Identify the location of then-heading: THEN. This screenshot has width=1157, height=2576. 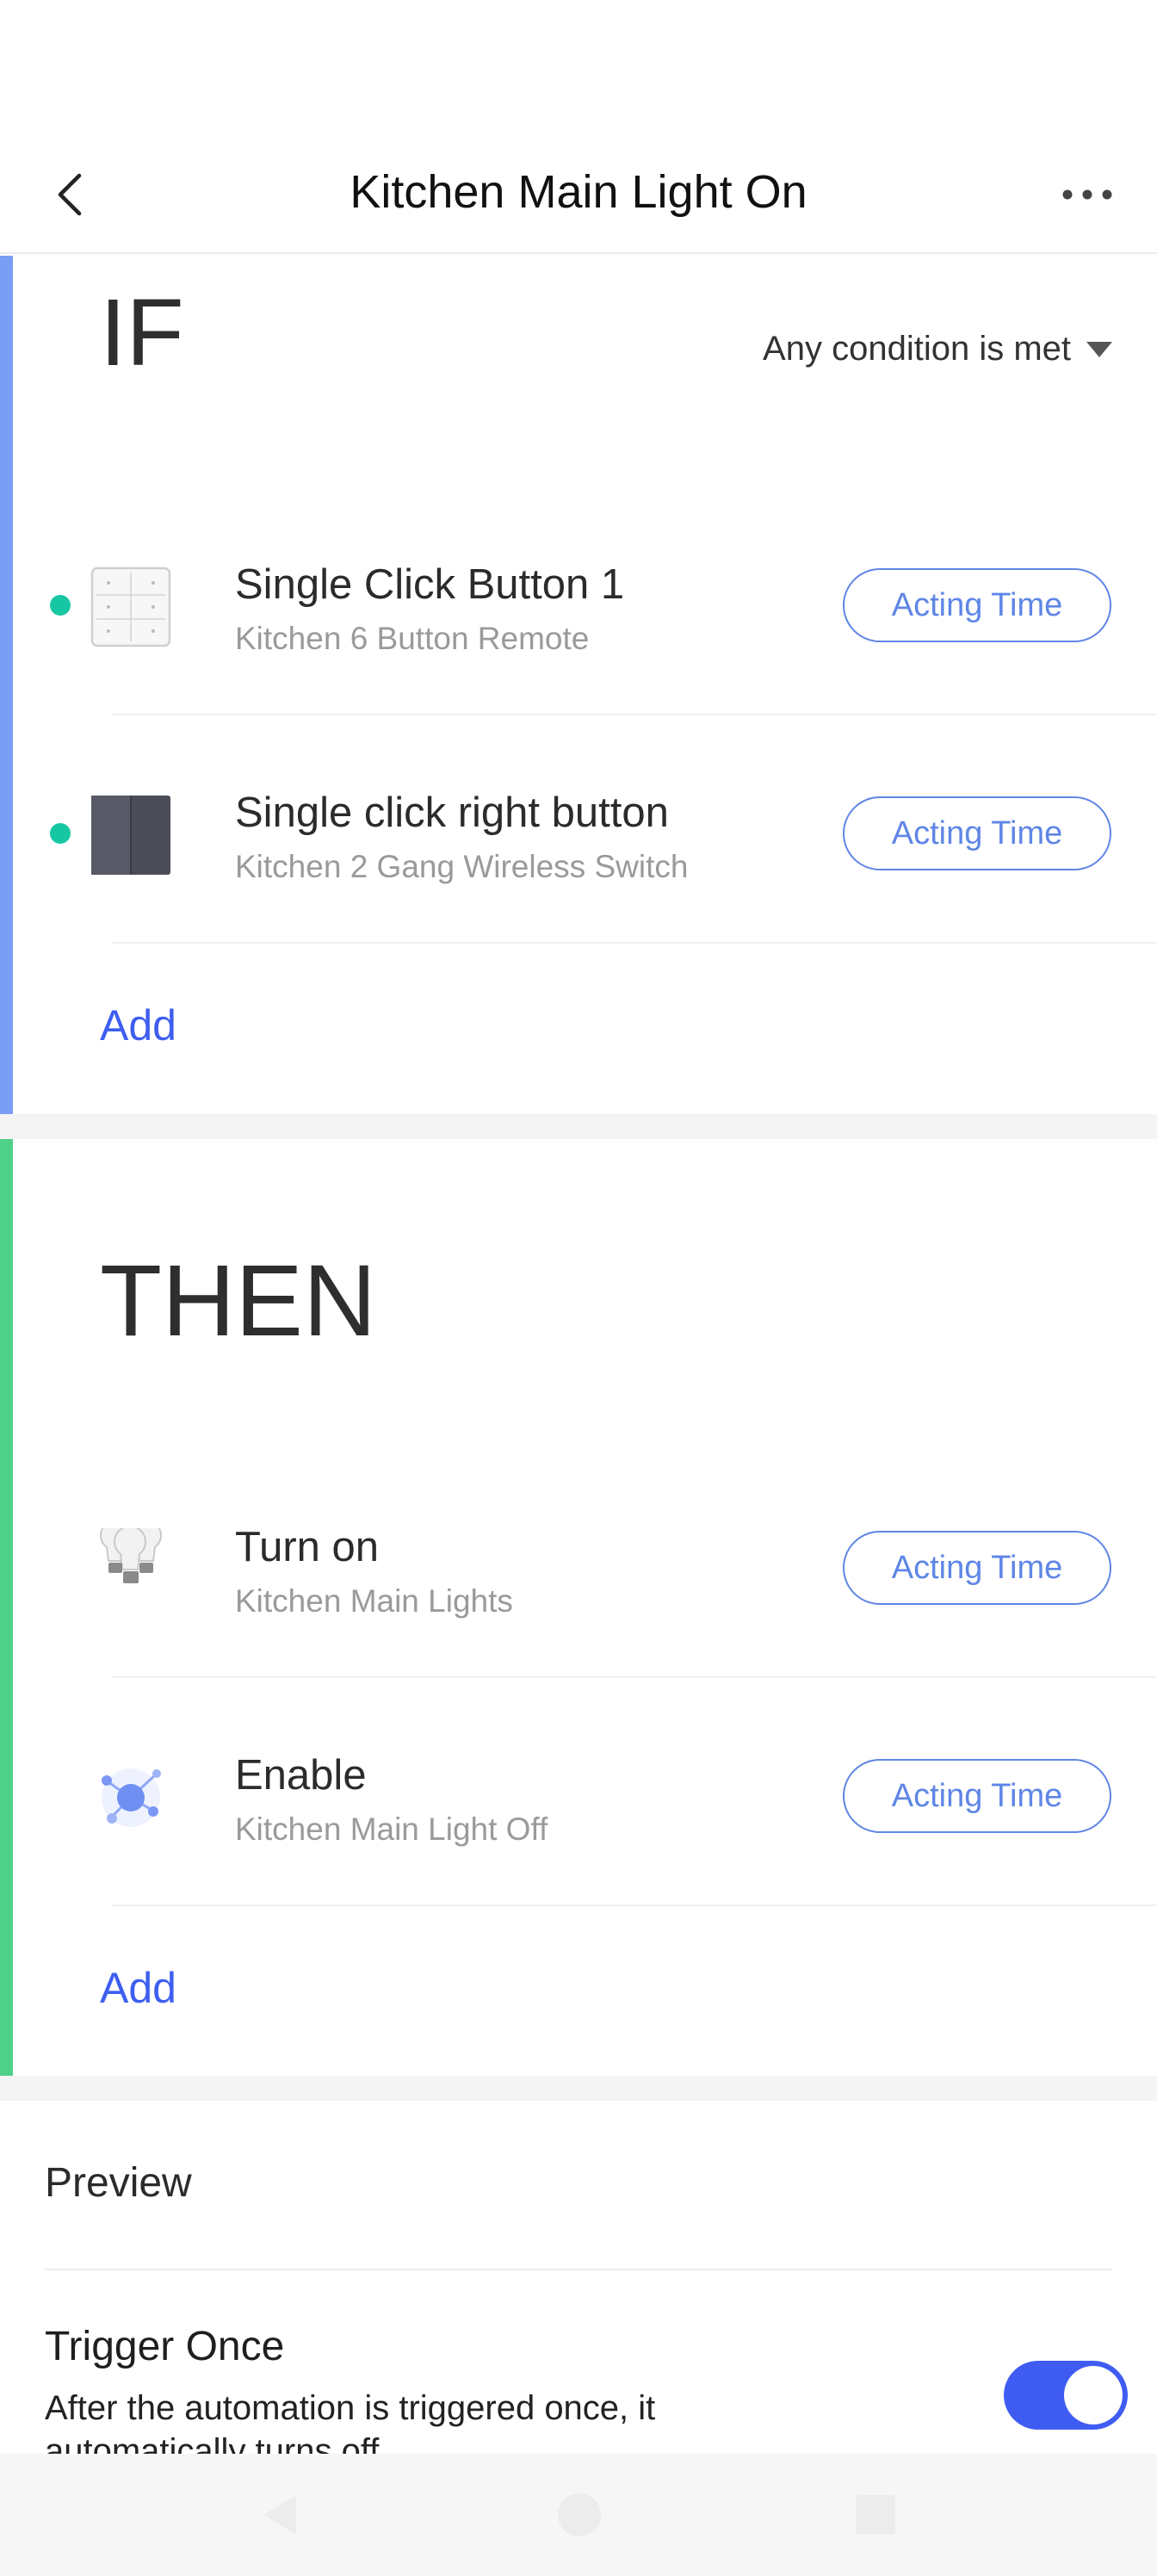
(239, 1301).